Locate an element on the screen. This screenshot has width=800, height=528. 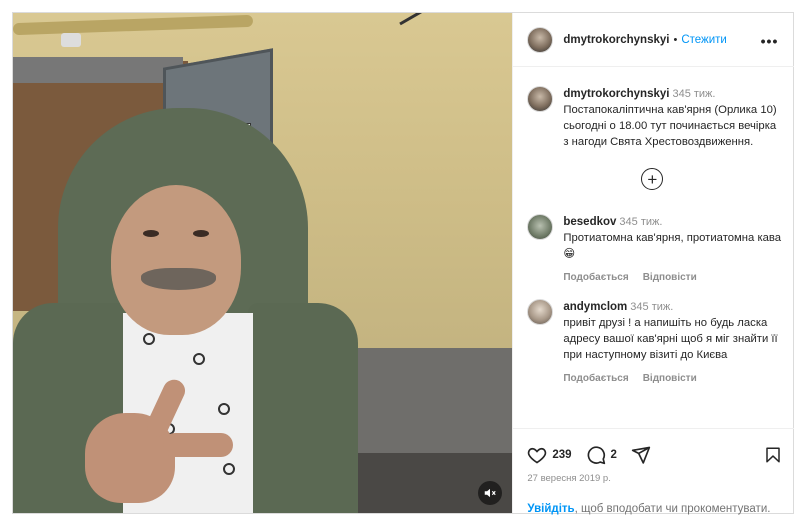
more-options-icon: ••• is located at coordinates (770, 41).